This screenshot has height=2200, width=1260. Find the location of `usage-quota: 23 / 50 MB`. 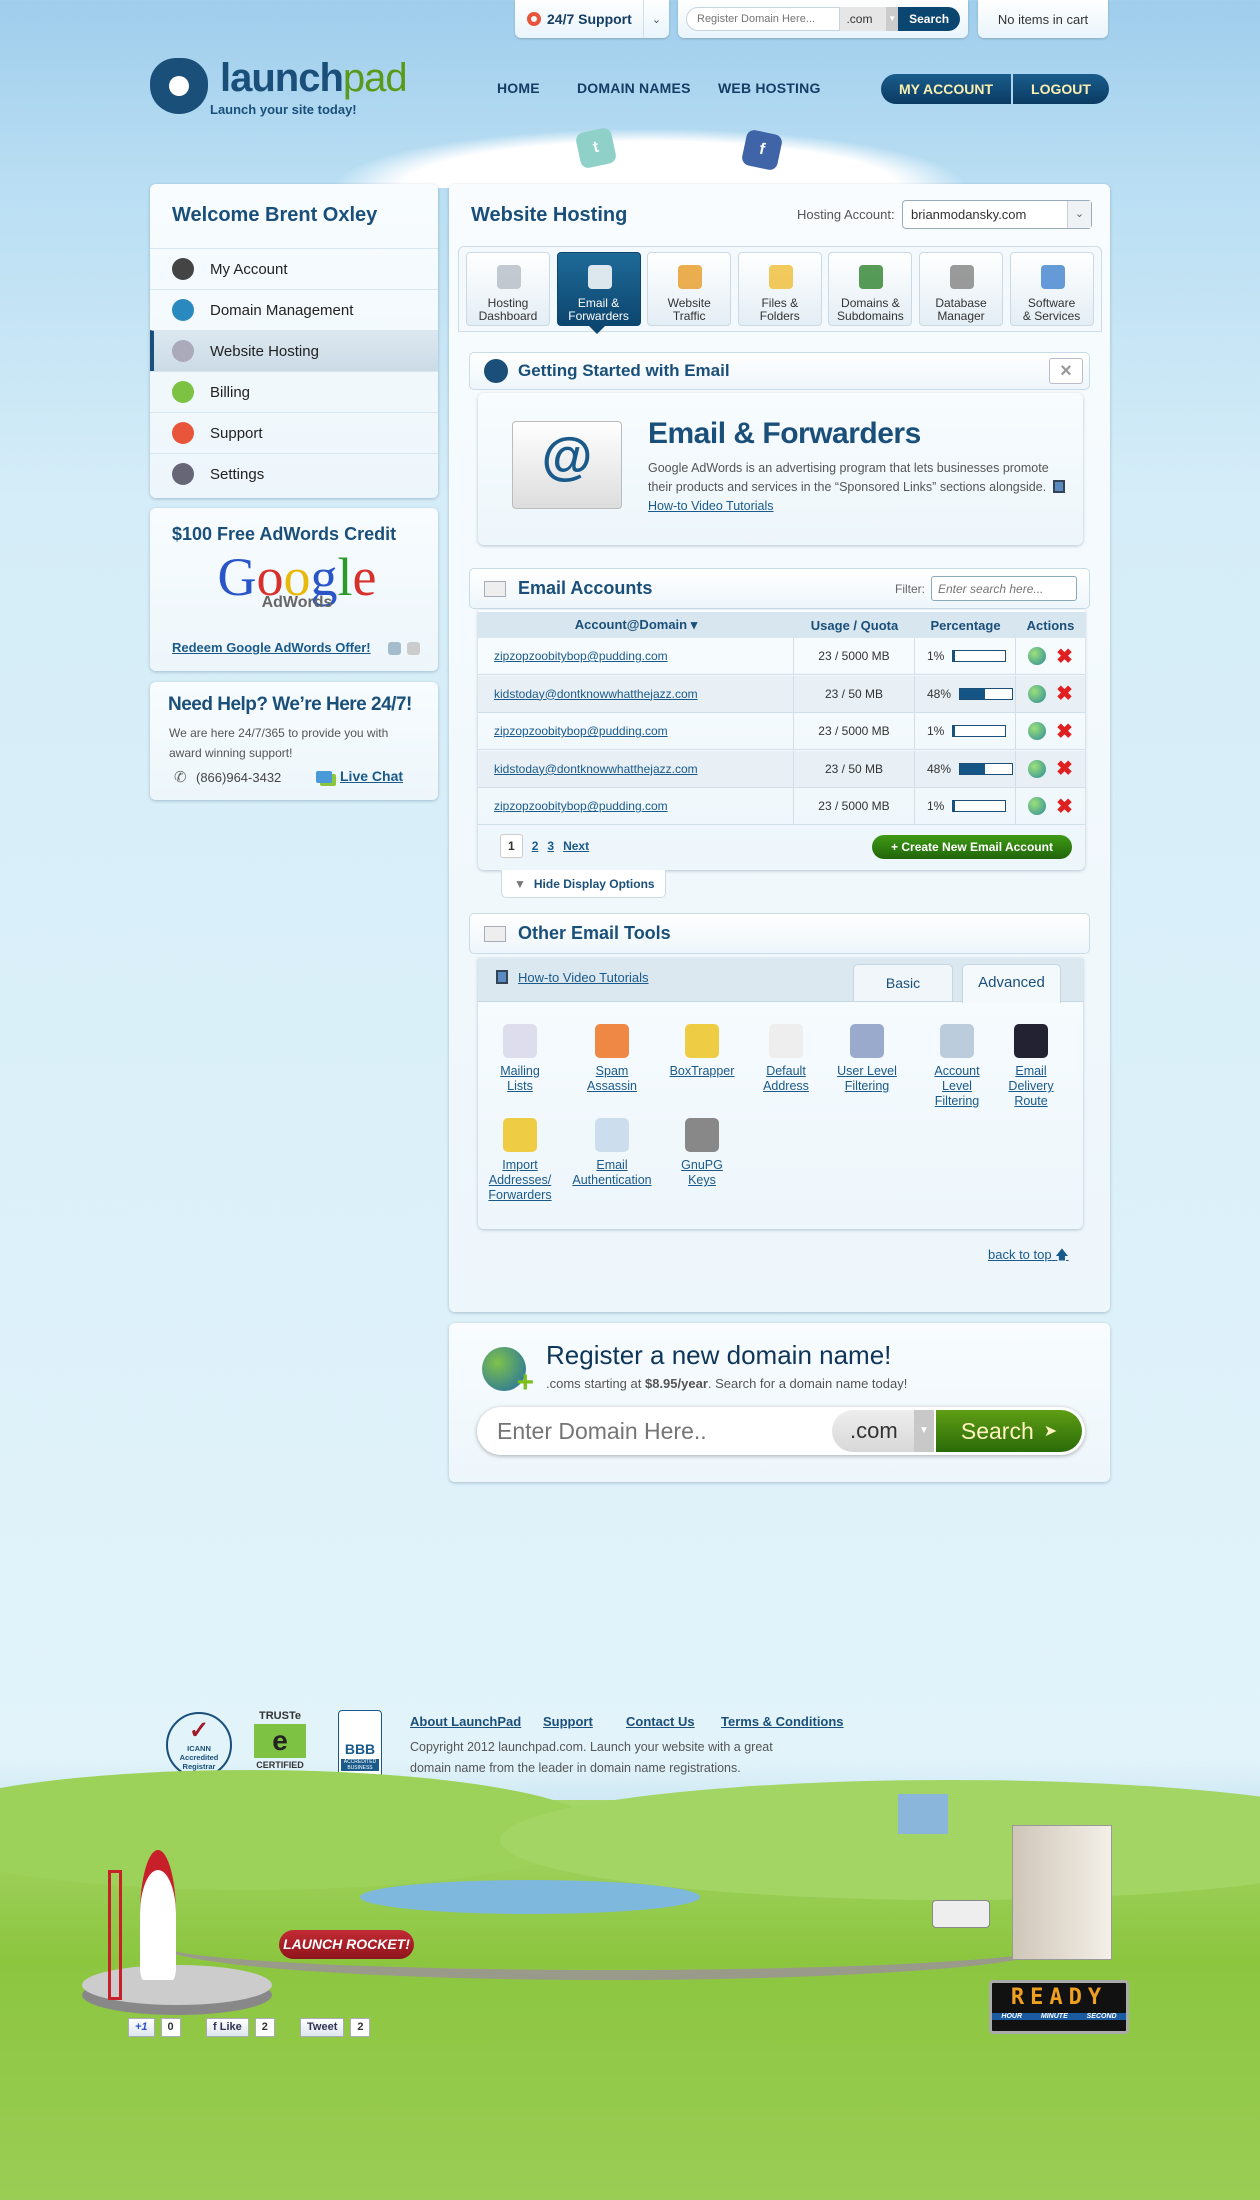

usage-quota: 23 / 50 MB is located at coordinates (854, 693).